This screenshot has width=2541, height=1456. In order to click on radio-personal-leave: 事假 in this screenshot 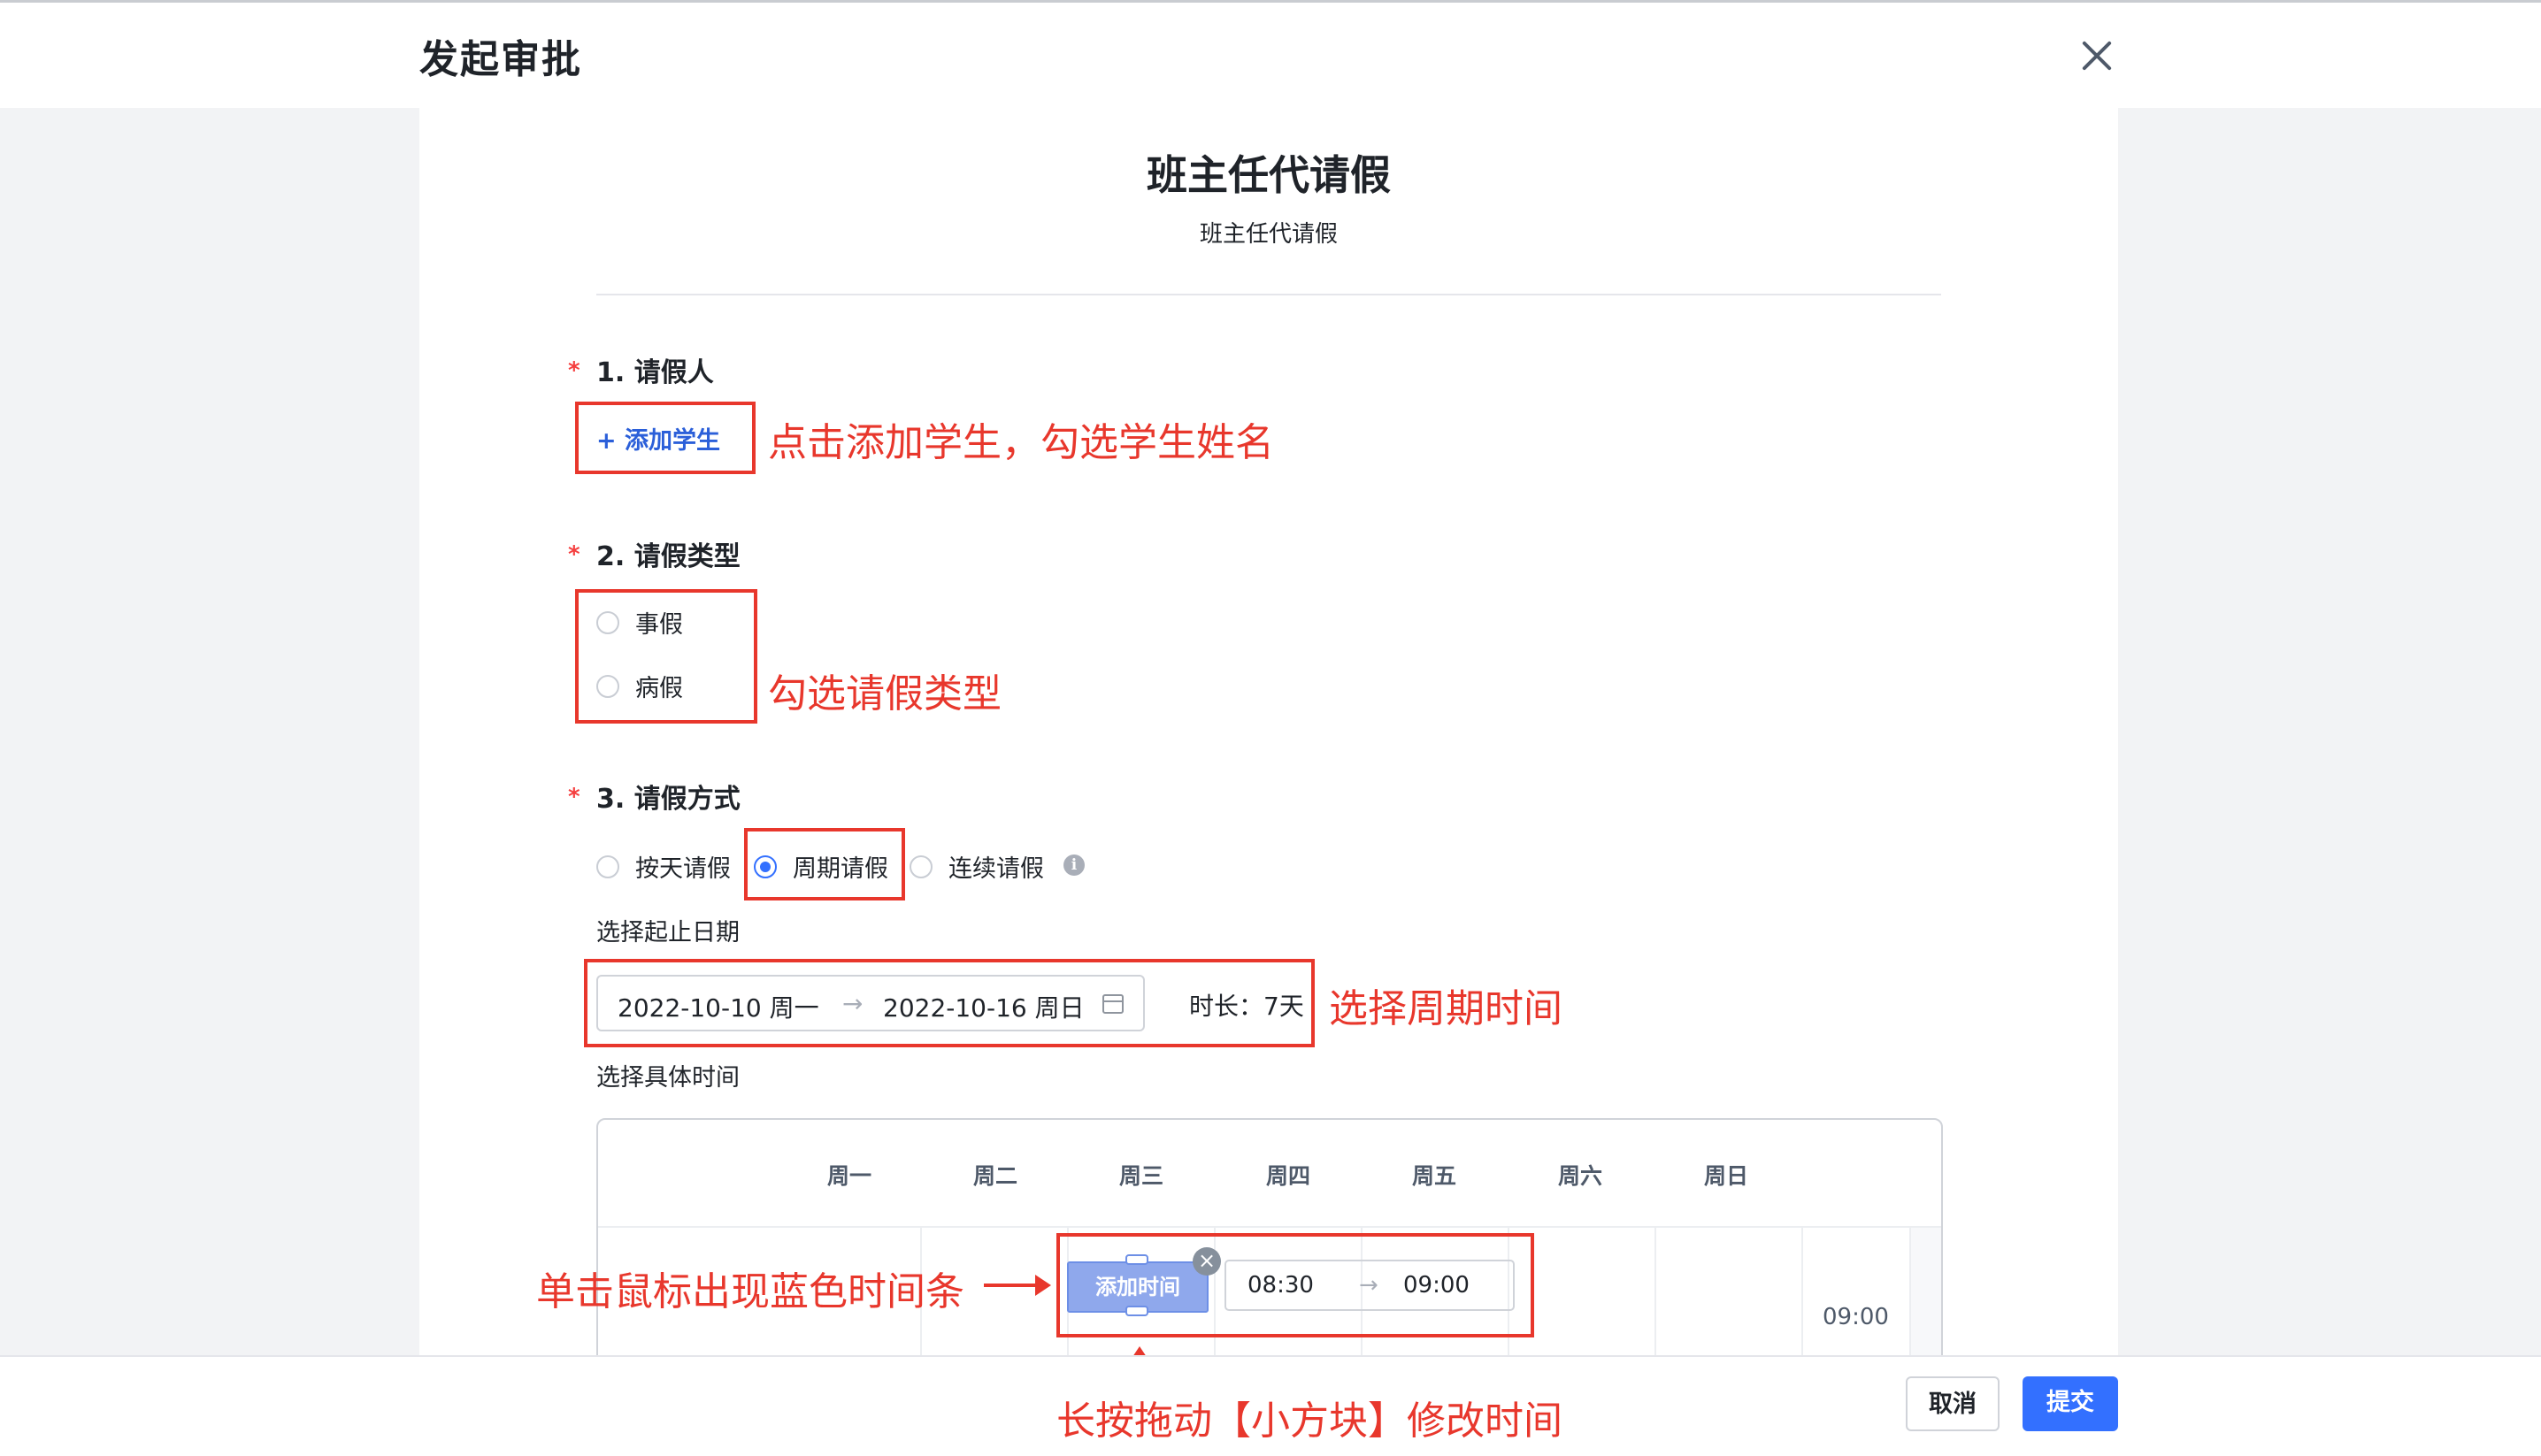, I will do `click(639, 622)`.